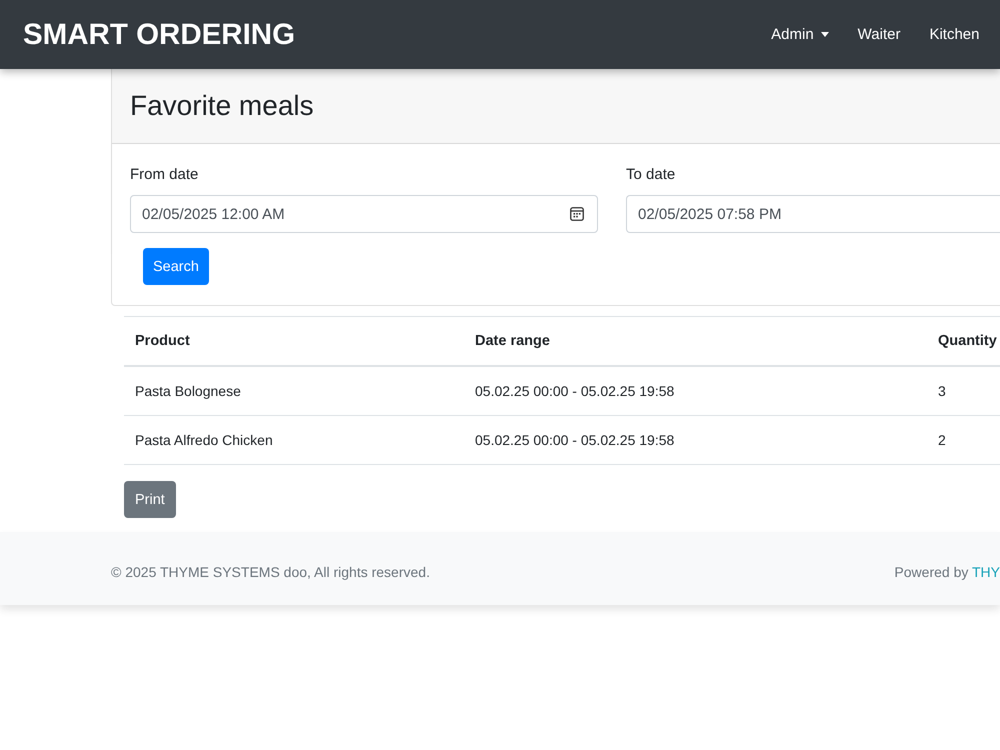 The image size is (1000, 750). I want to click on column-header: Quantity, so click(963, 341).